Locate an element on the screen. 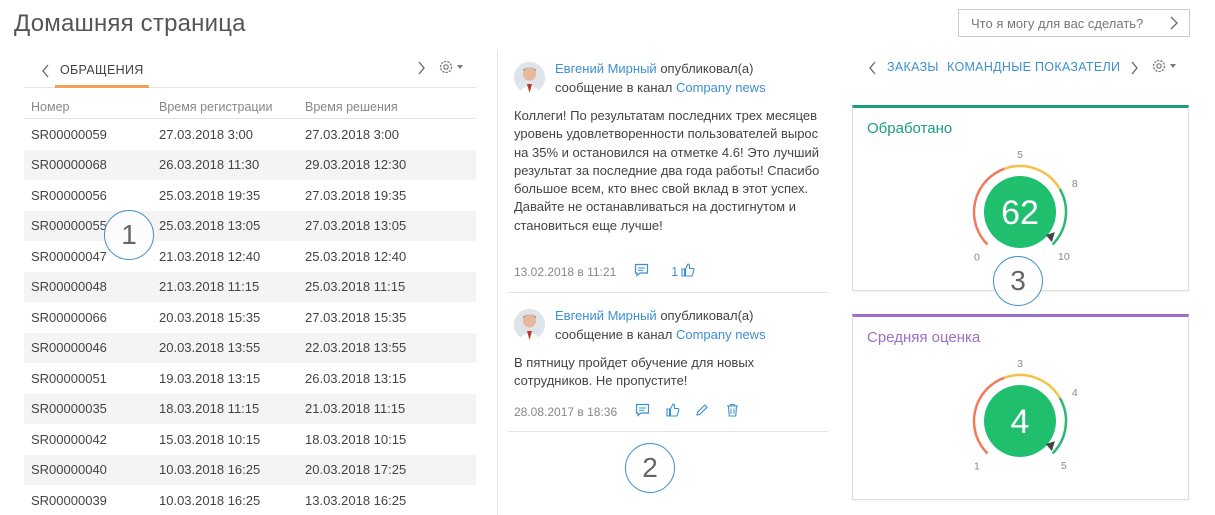  table-cell: SR00000040 is located at coordinates (69, 470).